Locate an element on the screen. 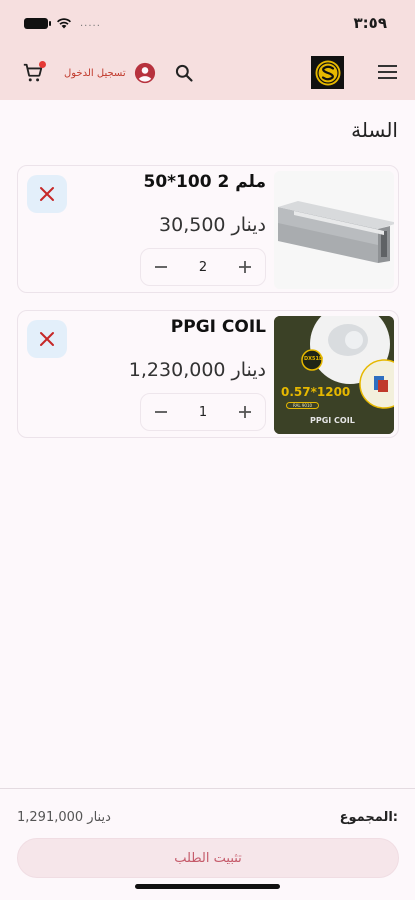  quantity-stepper: 1 is located at coordinates (203, 412).